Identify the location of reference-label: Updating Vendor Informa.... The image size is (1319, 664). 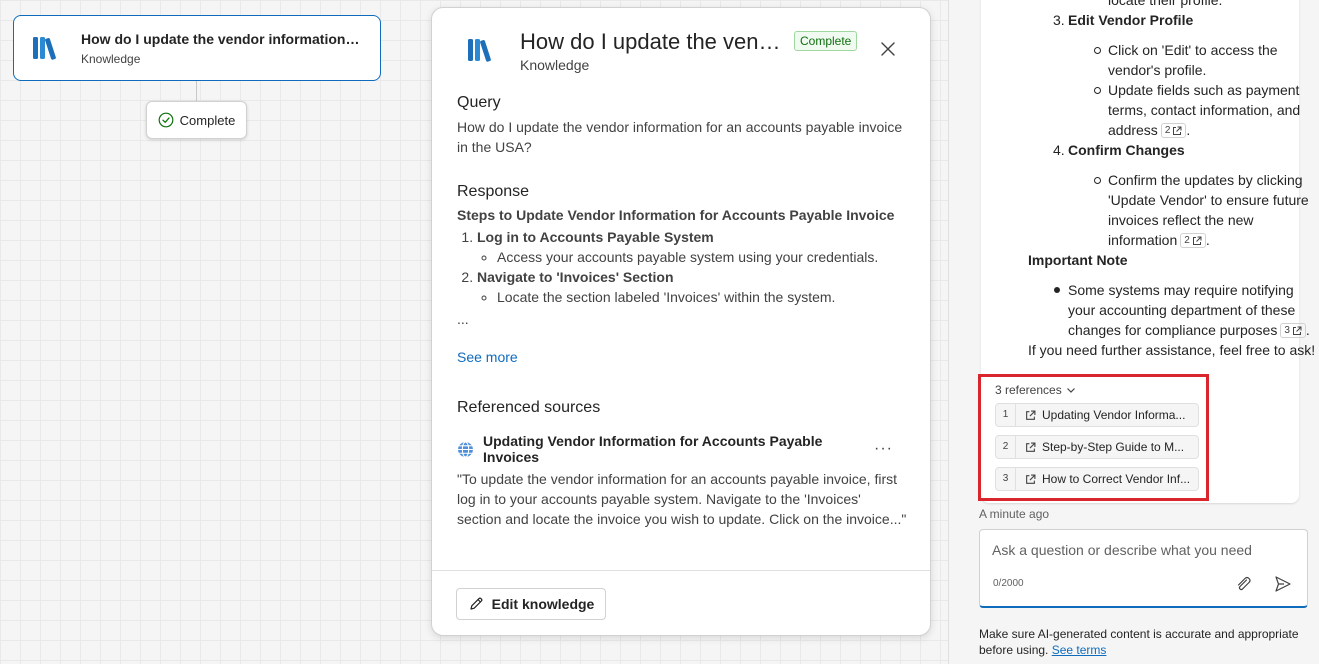
(1114, 415).